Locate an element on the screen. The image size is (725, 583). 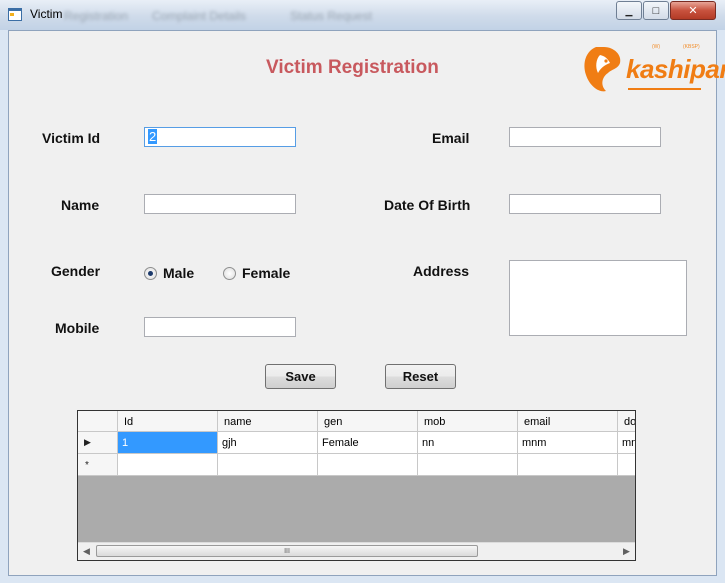
ghost-menu-status: Status Request is located at coordinates (331, 16).